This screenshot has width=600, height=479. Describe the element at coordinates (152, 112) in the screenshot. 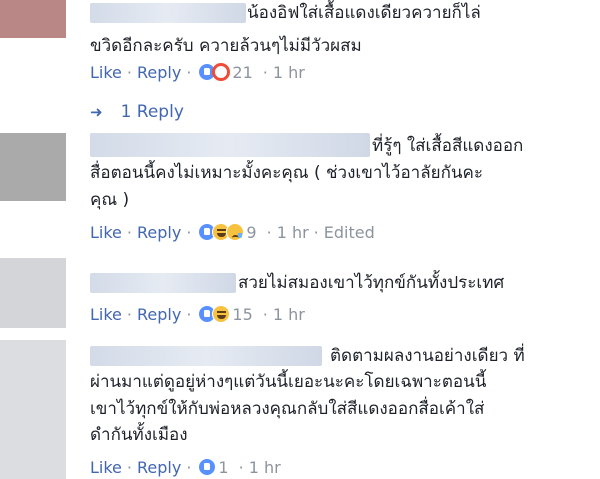

I see `replies-count-label: 1 Reply` at that location.